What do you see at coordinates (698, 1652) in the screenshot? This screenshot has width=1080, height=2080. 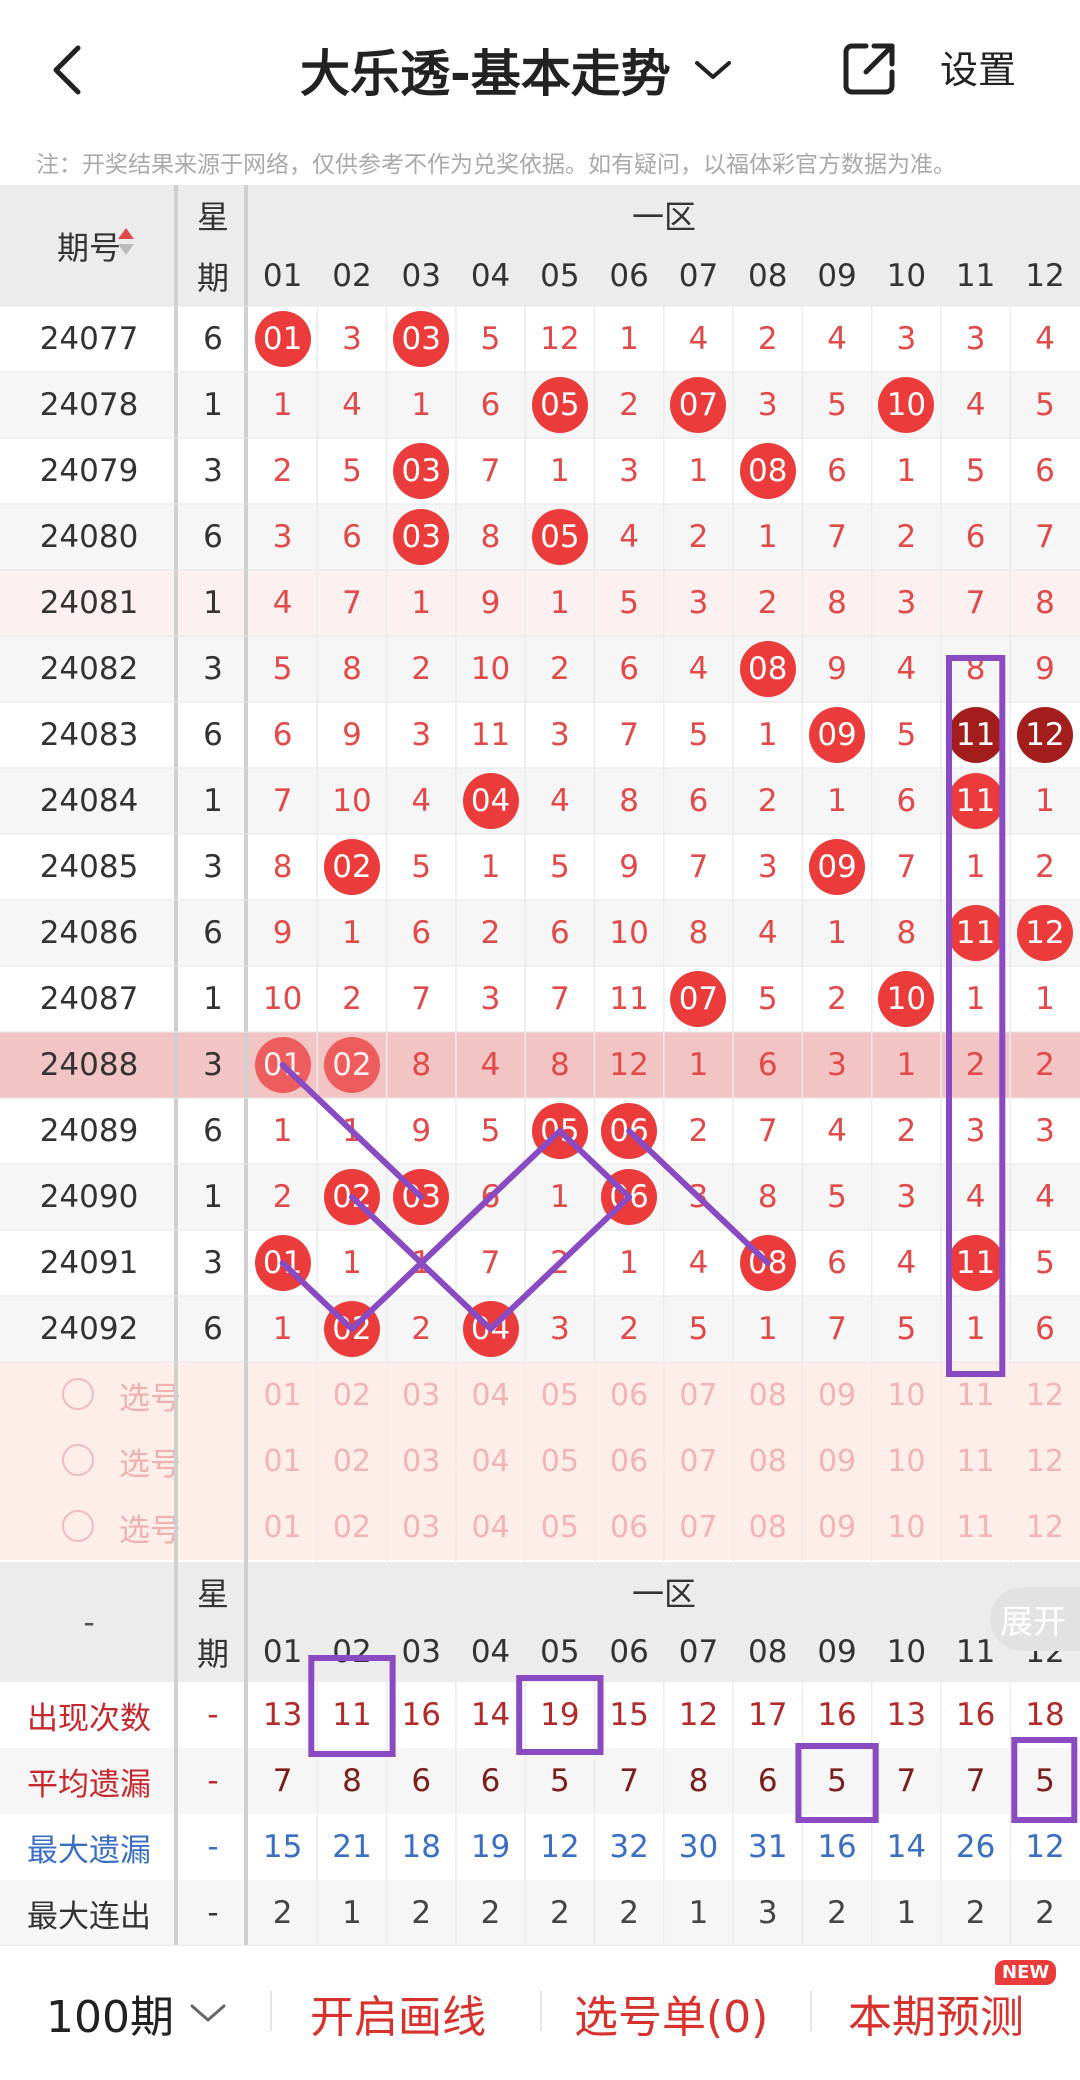 I see `stats-column-header-07: 07` at bounding box center [698, 1652].